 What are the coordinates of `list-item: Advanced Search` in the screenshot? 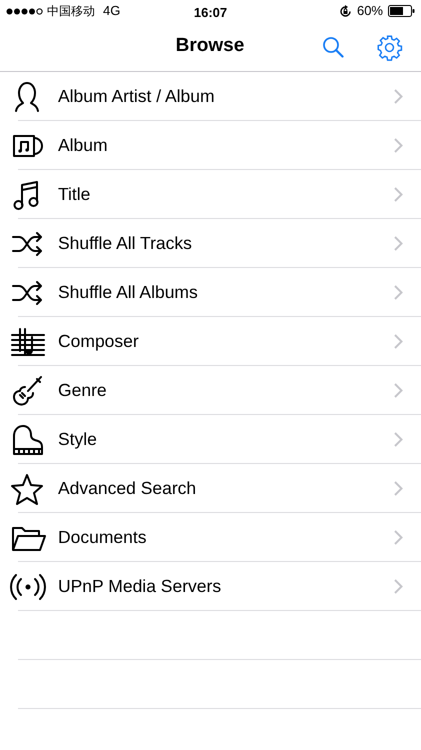 It's located at (210, 488).